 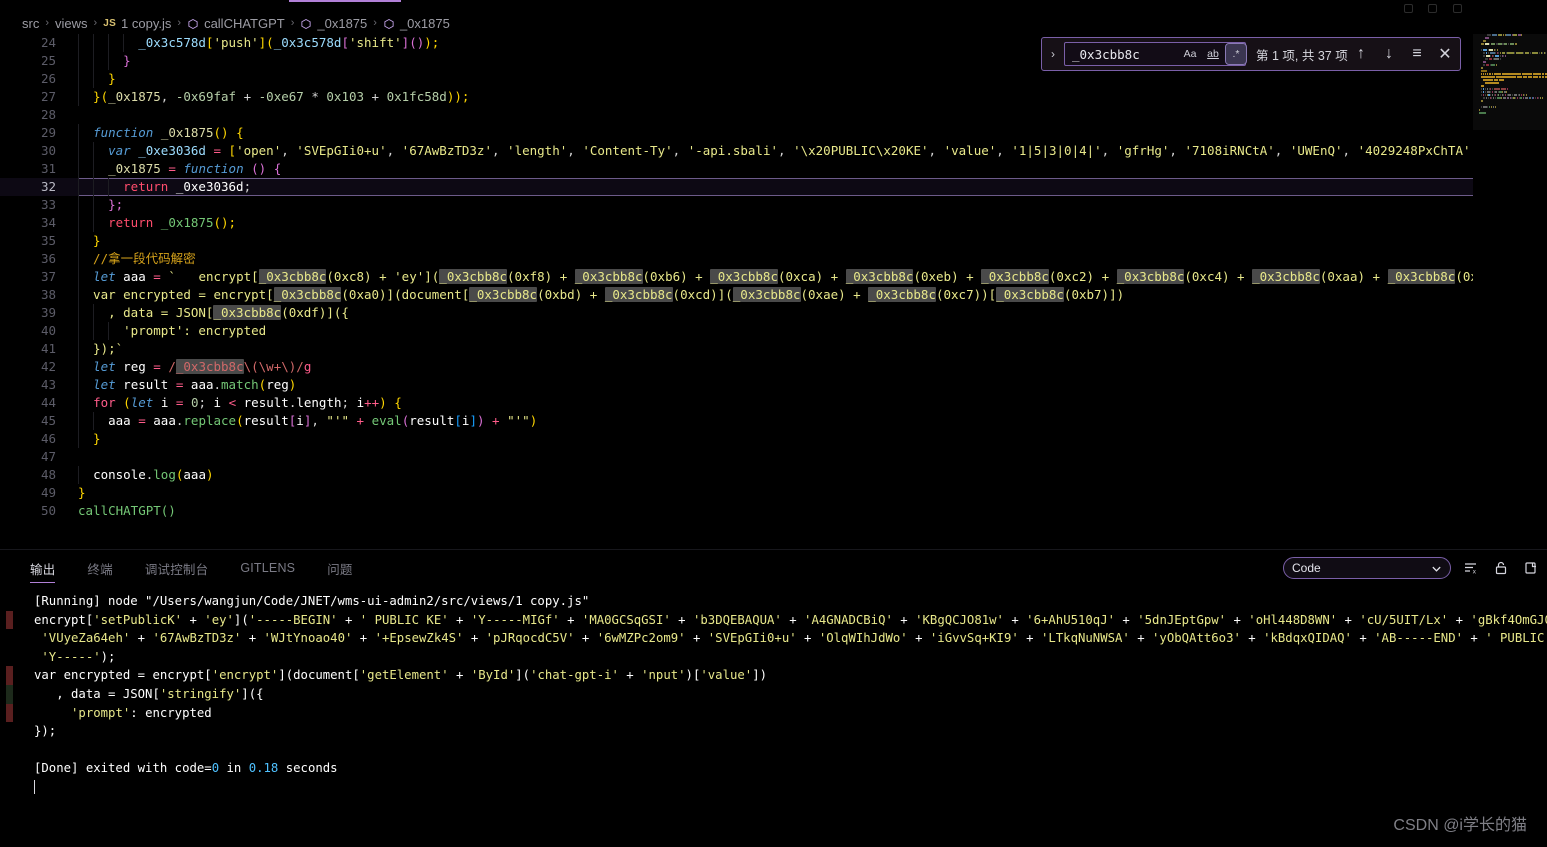 I want to click on breadcrumb-item-1-copy-js: JS 1 copy.js, so click(x=137, y=23).